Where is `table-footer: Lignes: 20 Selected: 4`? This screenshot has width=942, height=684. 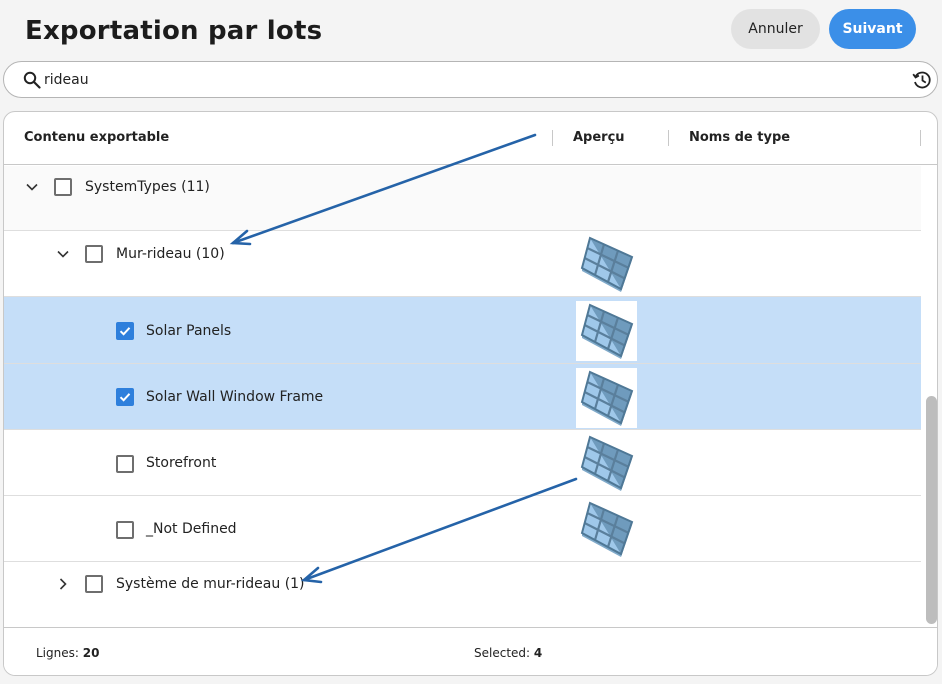 table-footer: Lignes: 20 Selected: 4 is located at coordinates (470, 651).